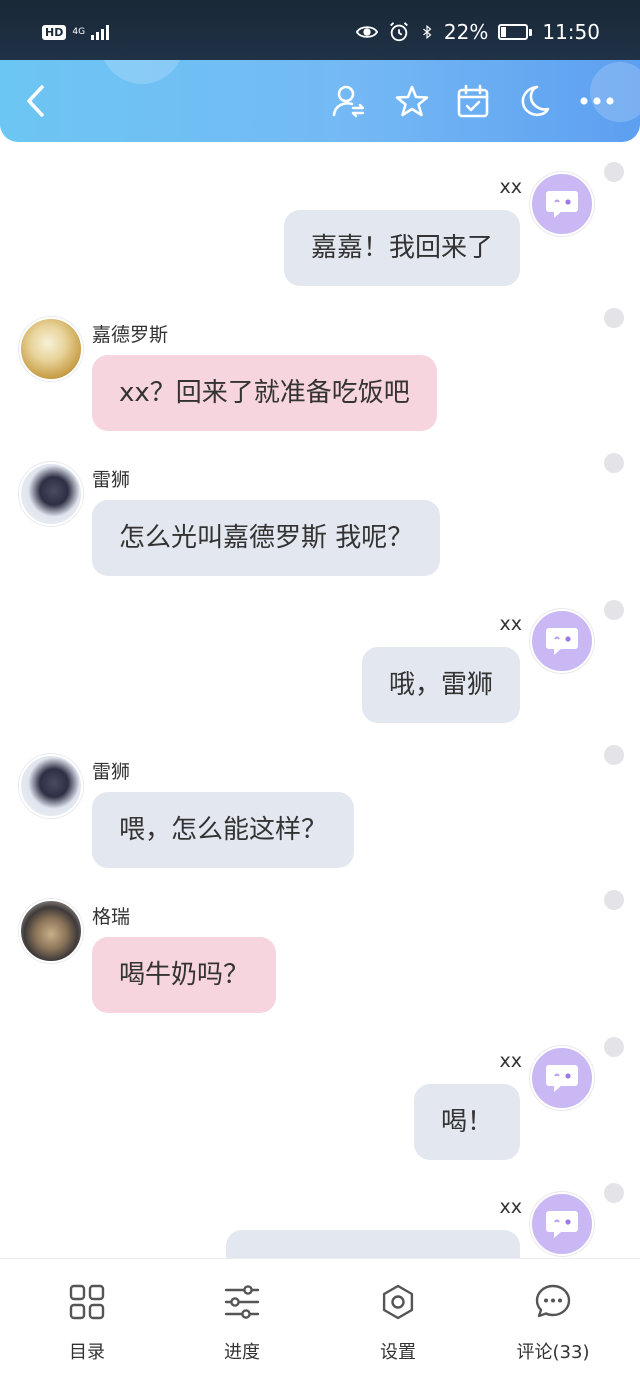 Image resolution: width=640 pixels, height=1388 pixels. I want to click on battery-icon, so click(515, 32).